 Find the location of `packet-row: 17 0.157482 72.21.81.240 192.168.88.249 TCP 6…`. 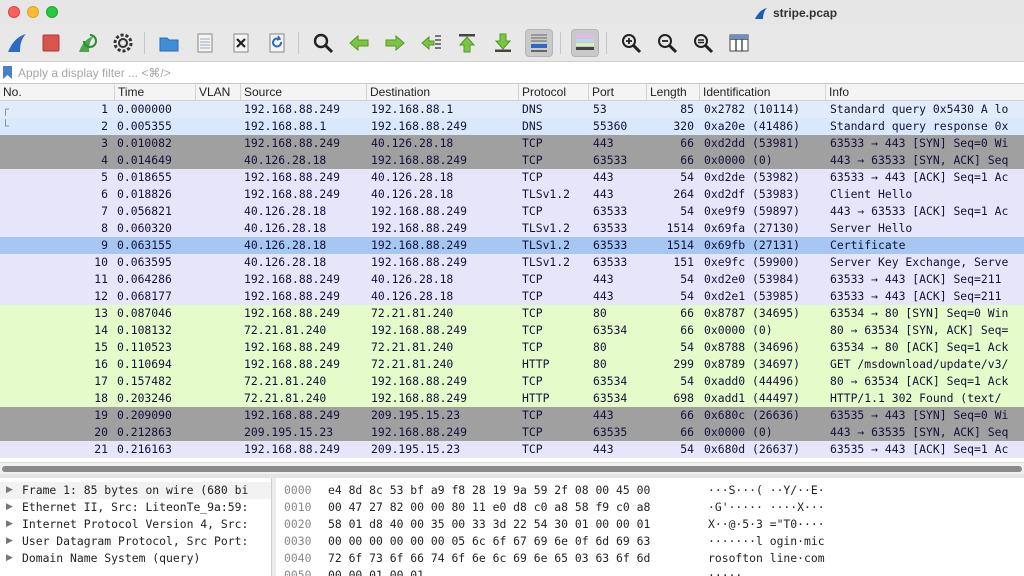

packet-row: 17 0.157482 72.21.81.240 192.168.88.249 TCP 6… is located at coordinates (512, 381).